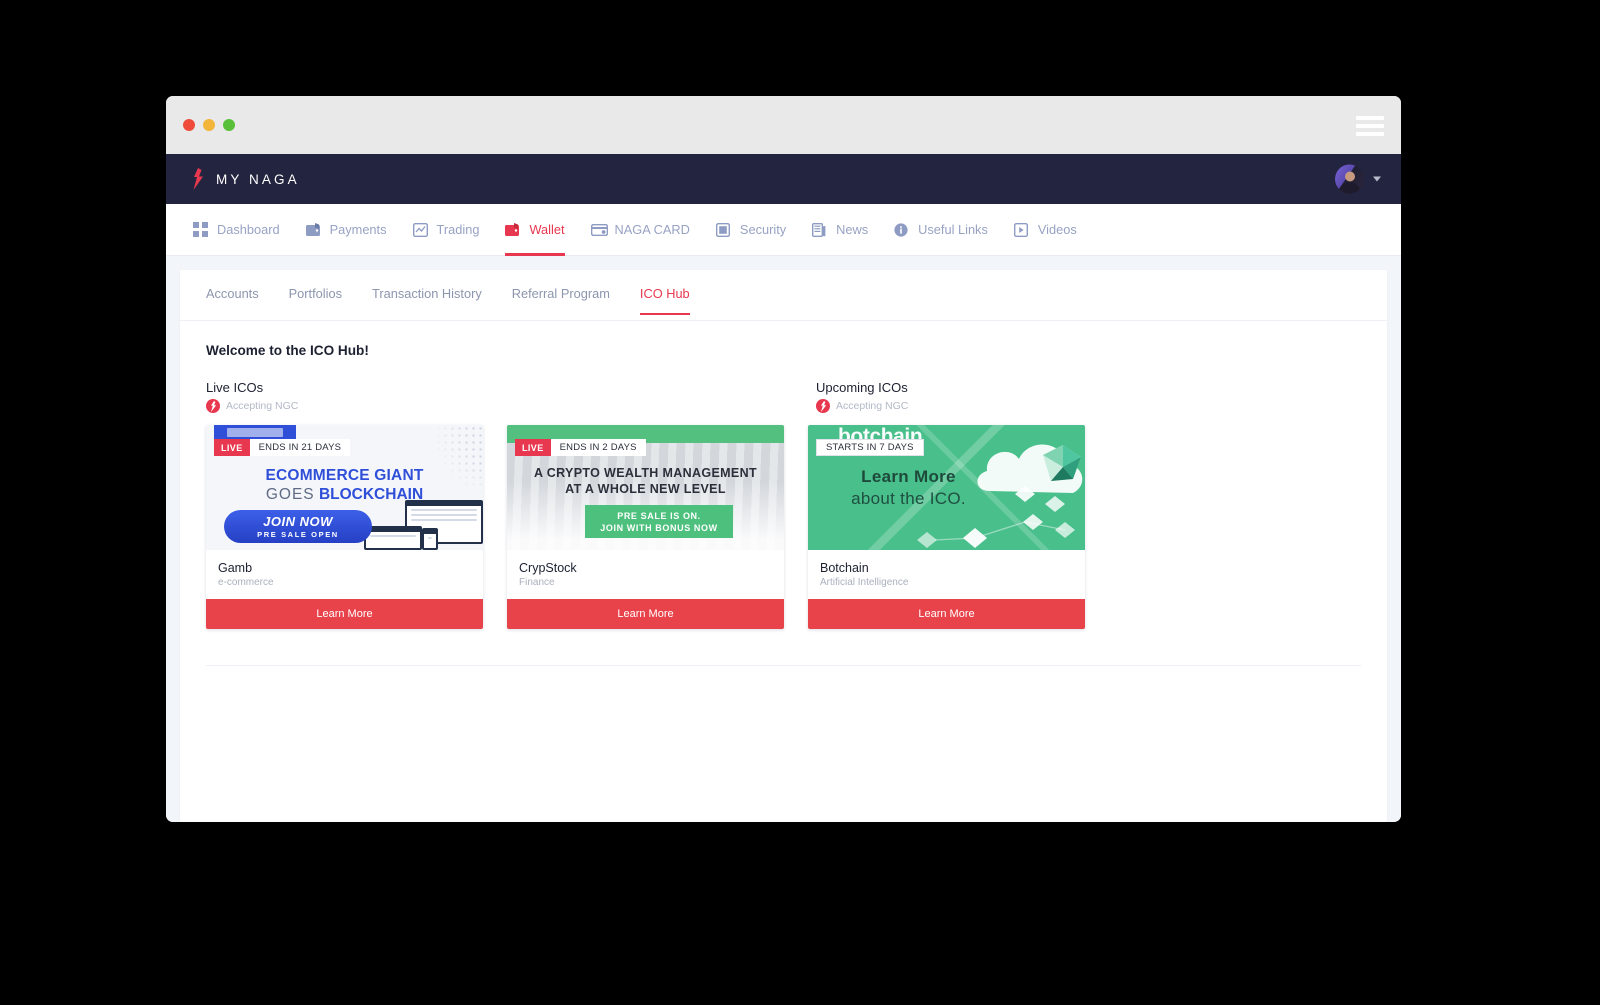  I want to click on nav-item-useful-links: Useful Links, so click(941, 230).